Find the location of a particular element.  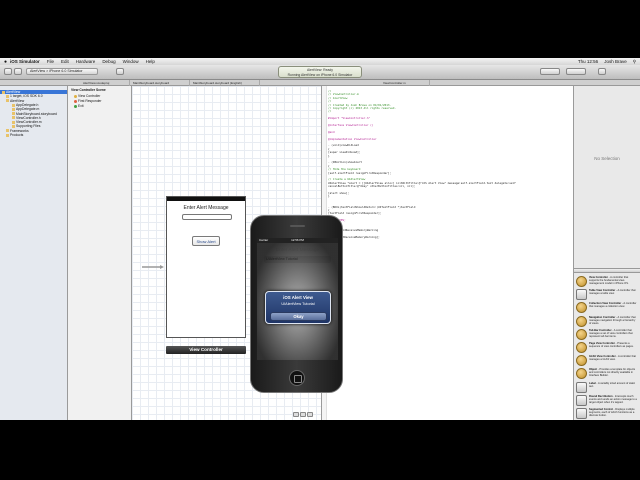

scene-text-field is located at coordinates (207, 217).